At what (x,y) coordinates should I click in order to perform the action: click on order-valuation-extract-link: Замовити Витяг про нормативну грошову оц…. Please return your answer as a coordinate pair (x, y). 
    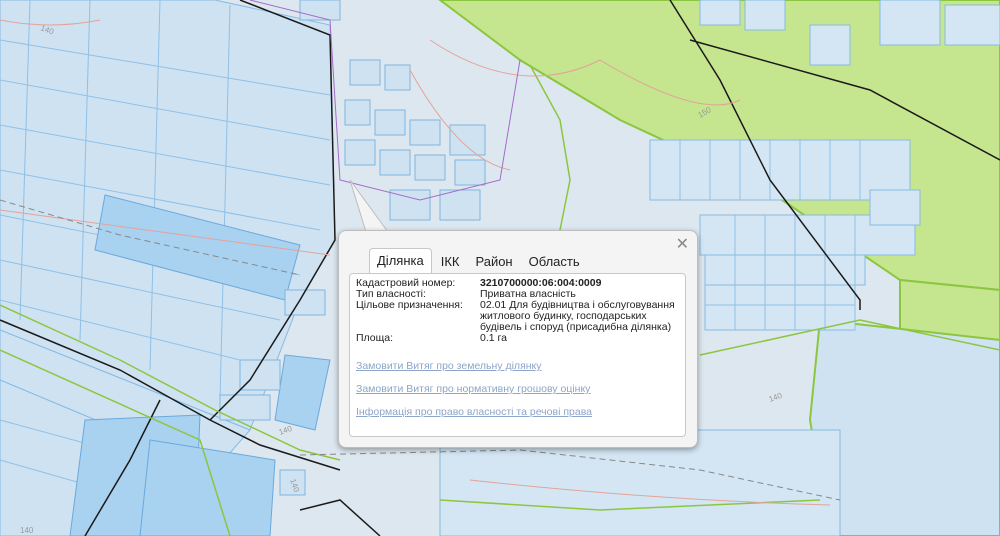
    Looking at the image, I should click on (473, 389).